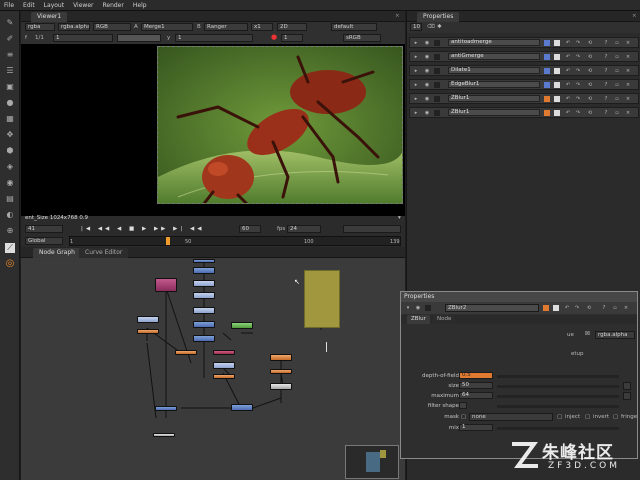 This screenshot has height=480, width=640. What do you see at coordinates (372, 229) in the screenshot?
I see `playback-range-field` at bounding box center [372, 229].